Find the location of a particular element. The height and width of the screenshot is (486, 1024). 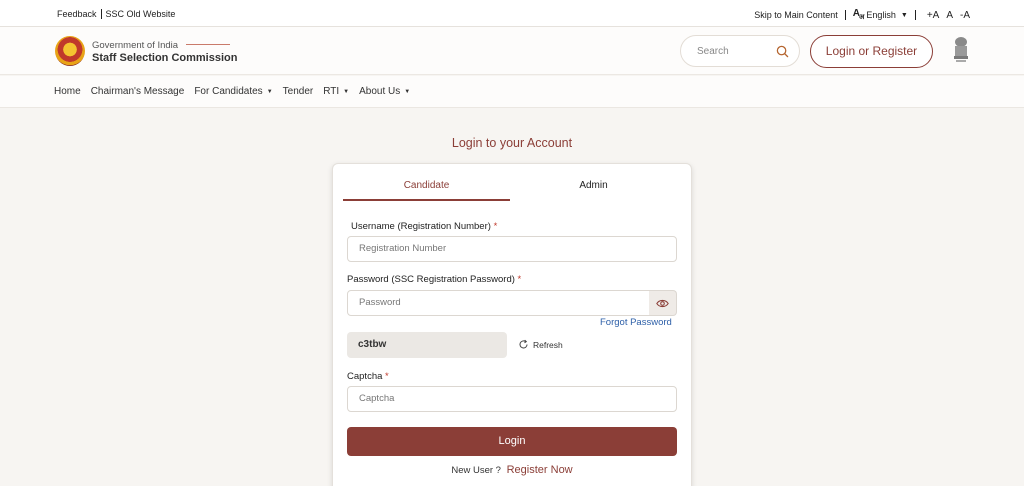

password-label: Password (SSC Registration Password) * is located at coordinates (434, 279).